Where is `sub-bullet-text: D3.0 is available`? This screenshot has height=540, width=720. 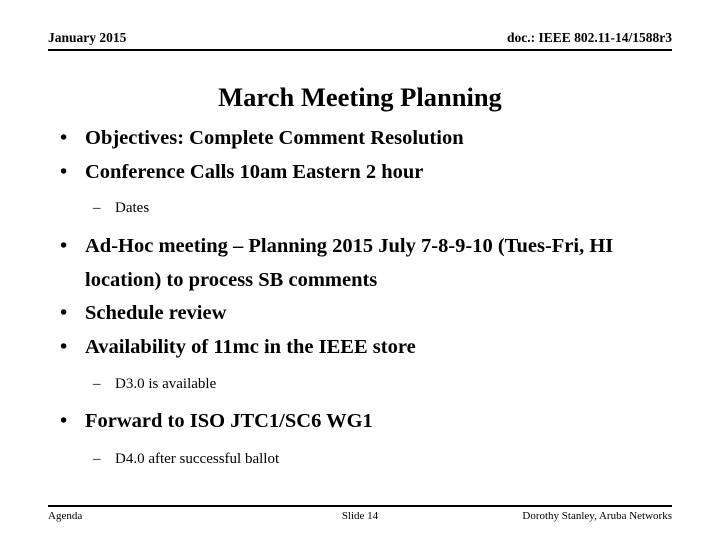 sub-bullet-text: D3.0 is available is located at coordinates (166, 384).